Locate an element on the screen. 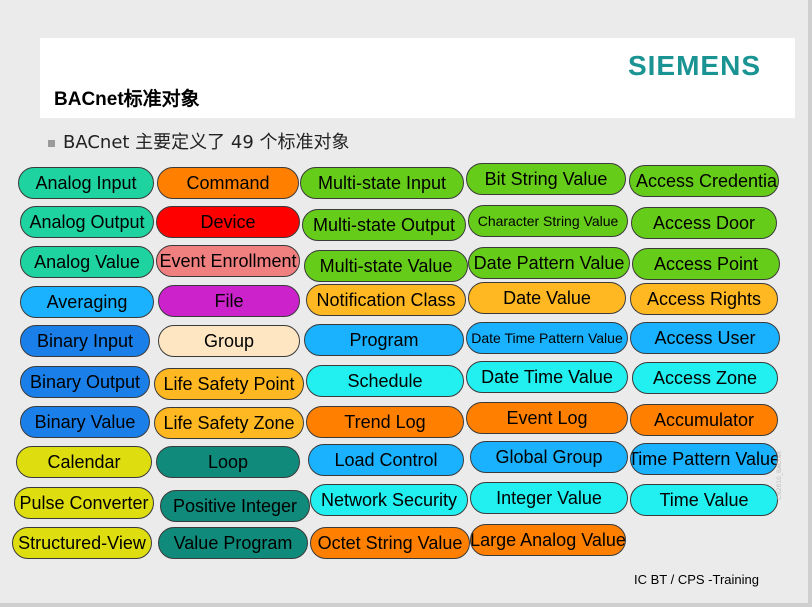  object-pill: Time Value is located at coordinates (704, 500).